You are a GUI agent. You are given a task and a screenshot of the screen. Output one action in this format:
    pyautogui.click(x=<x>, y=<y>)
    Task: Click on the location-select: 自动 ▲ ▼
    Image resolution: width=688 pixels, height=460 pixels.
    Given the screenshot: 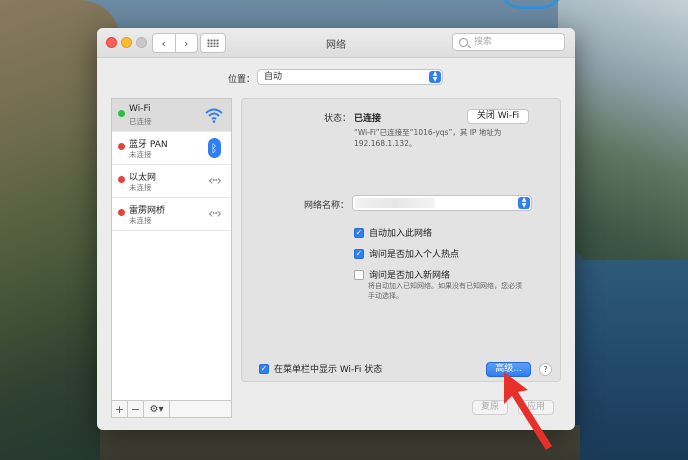 What is the action you would take?
    pyautogui.click(x=350, y=77)
    